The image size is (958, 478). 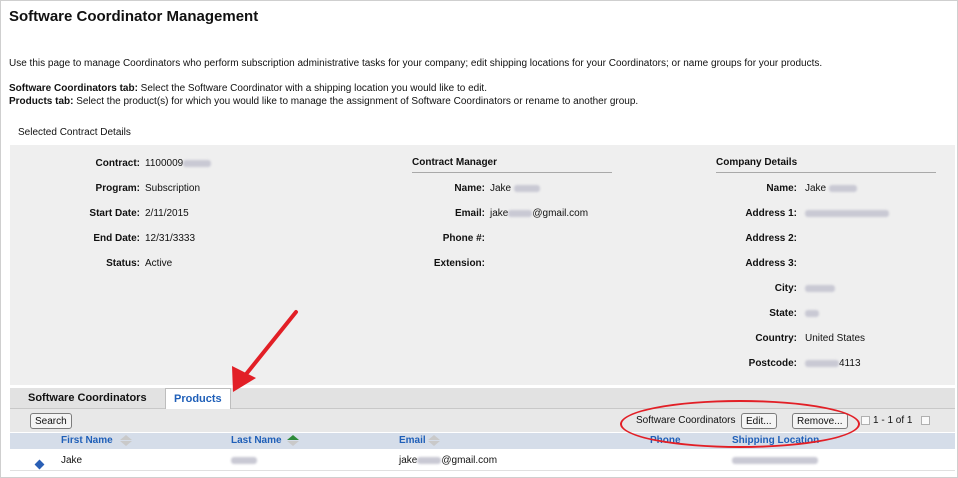 I want to click on arrow-head, so click(x=244, y=379).